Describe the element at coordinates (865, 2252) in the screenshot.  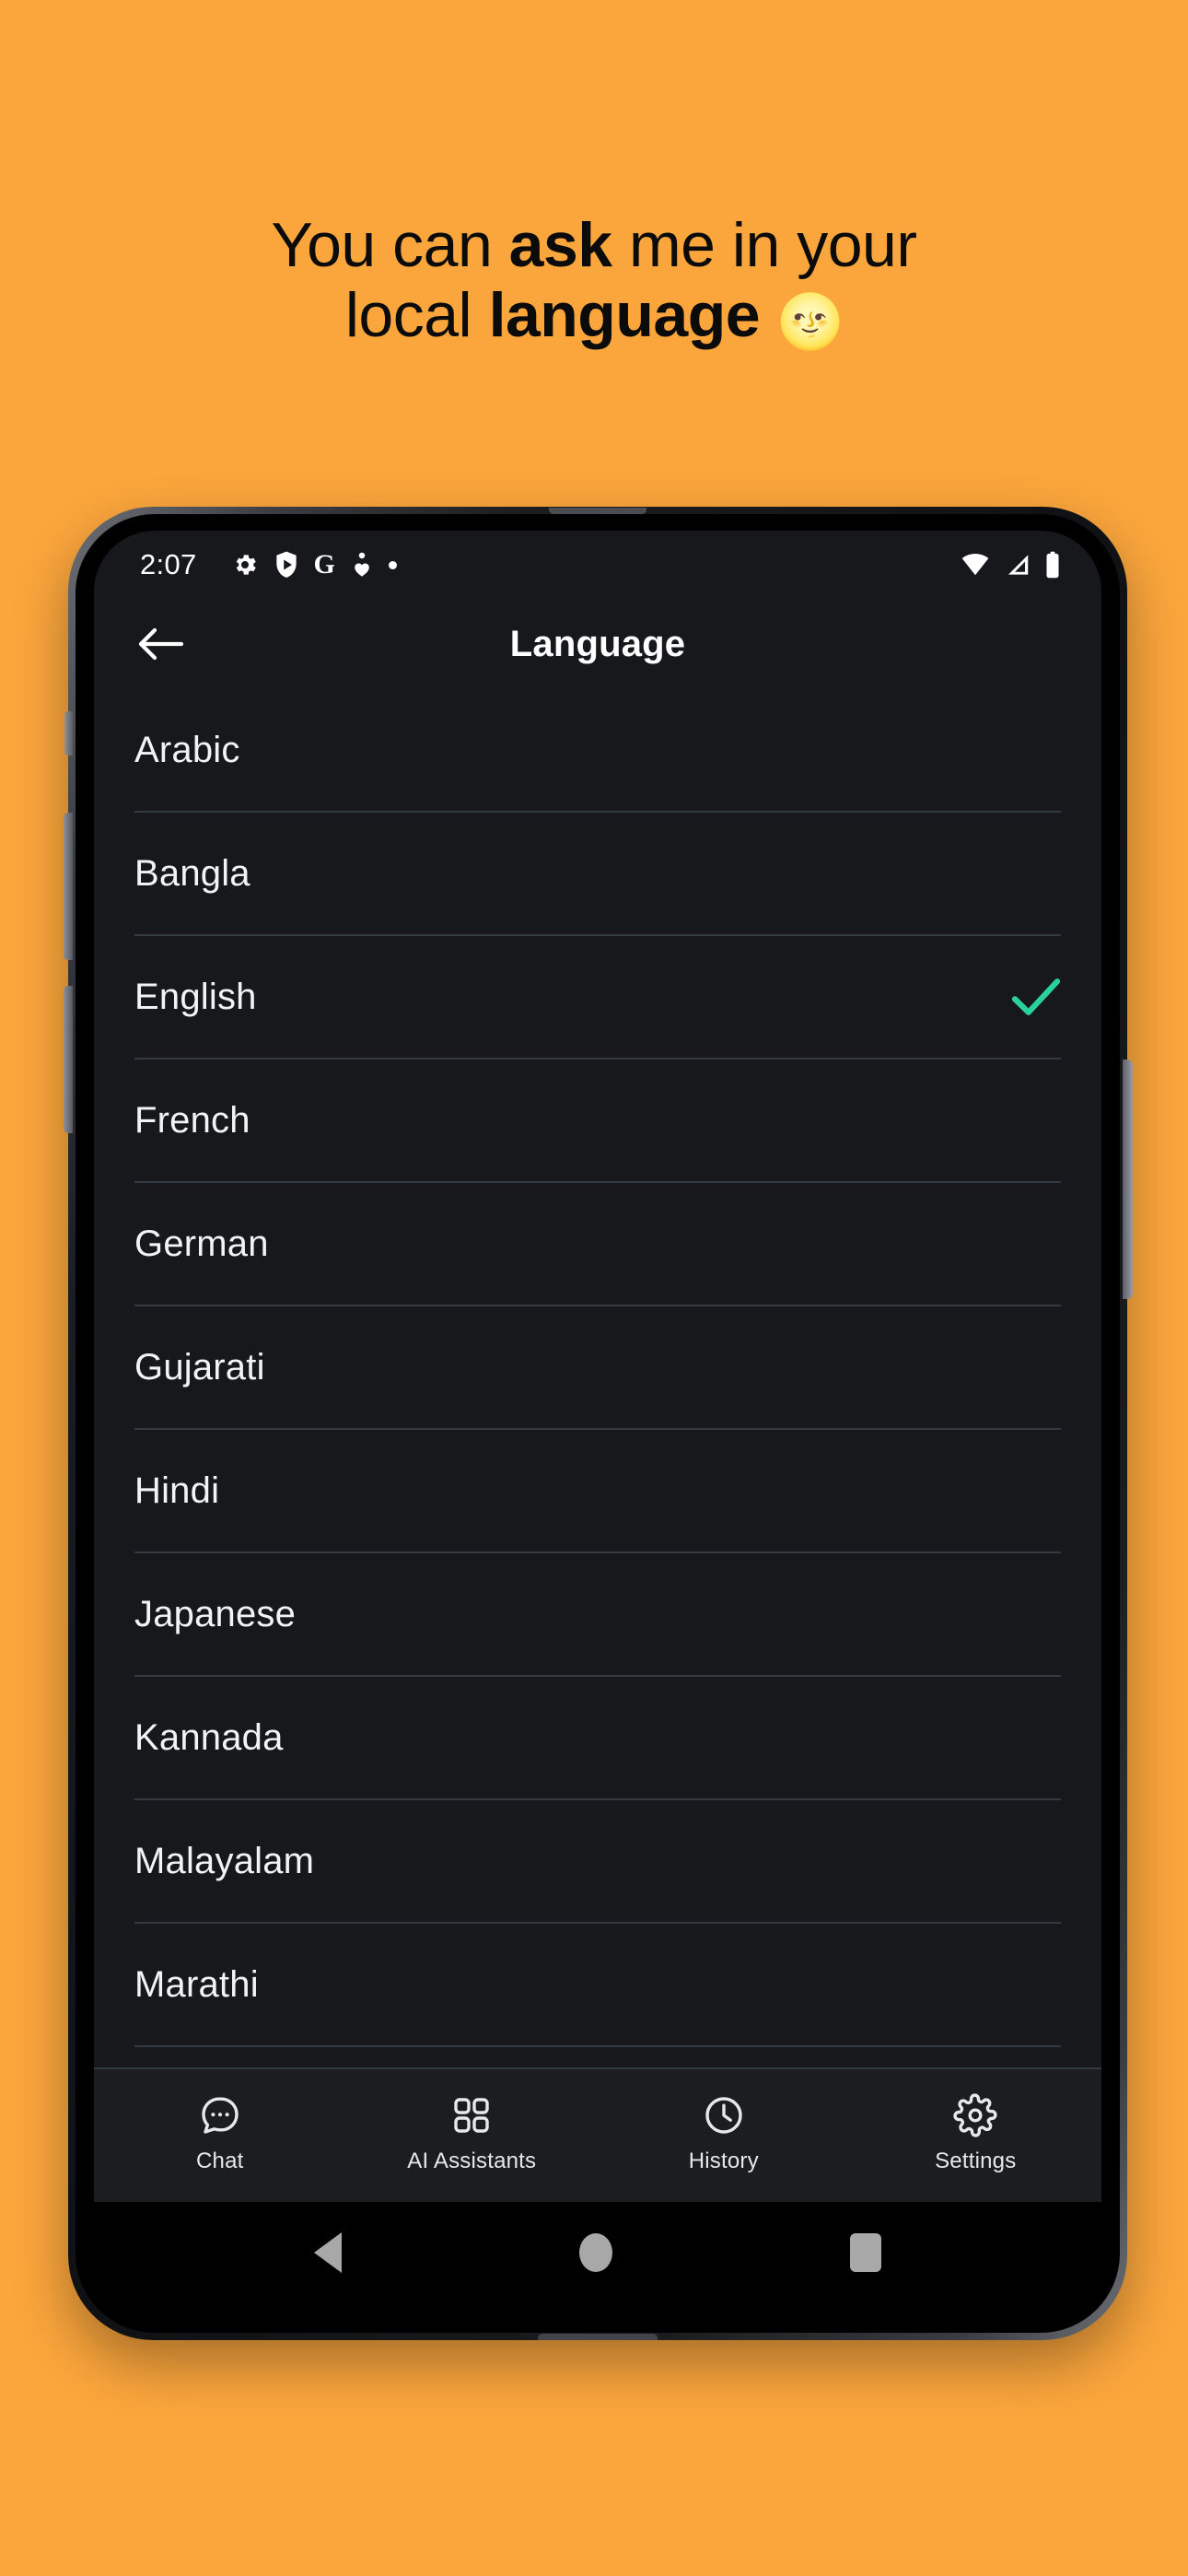
I see `recents-square-icon` at that location.